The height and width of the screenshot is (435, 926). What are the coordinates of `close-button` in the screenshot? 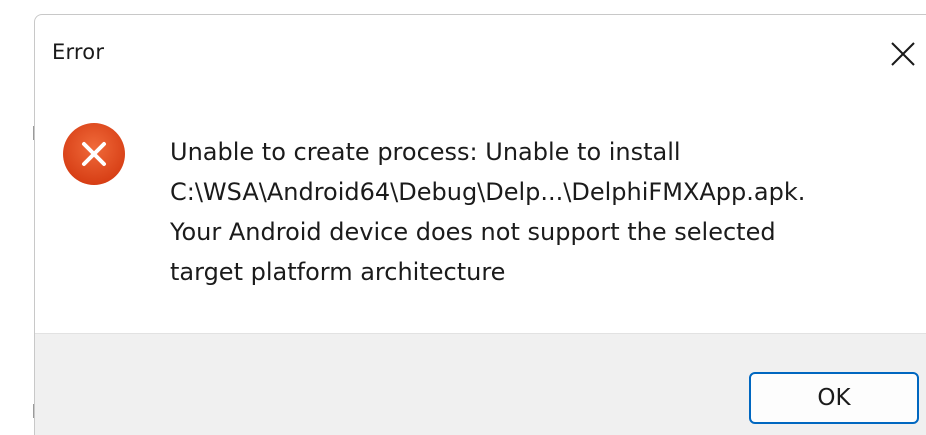 It's located at (903, 54).